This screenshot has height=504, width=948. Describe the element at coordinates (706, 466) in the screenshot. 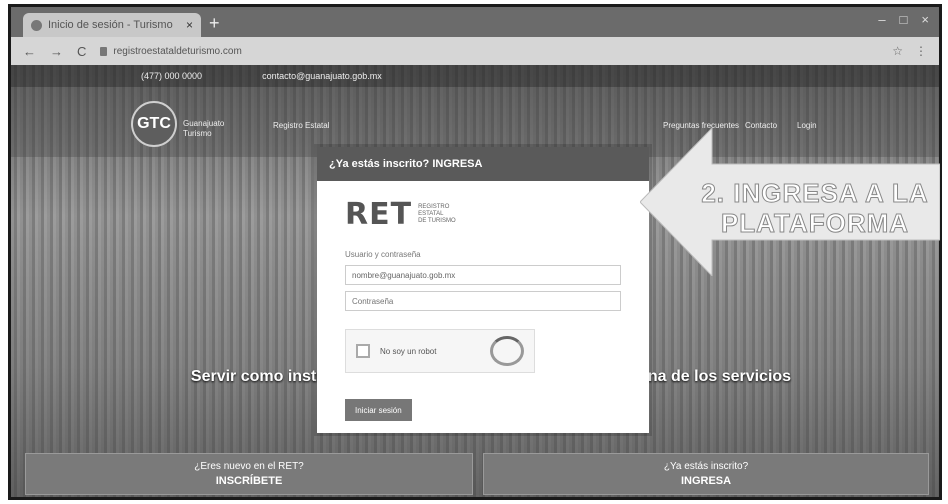

I see `login-cta-question: ¿Ya estás inscrito?` at that location.